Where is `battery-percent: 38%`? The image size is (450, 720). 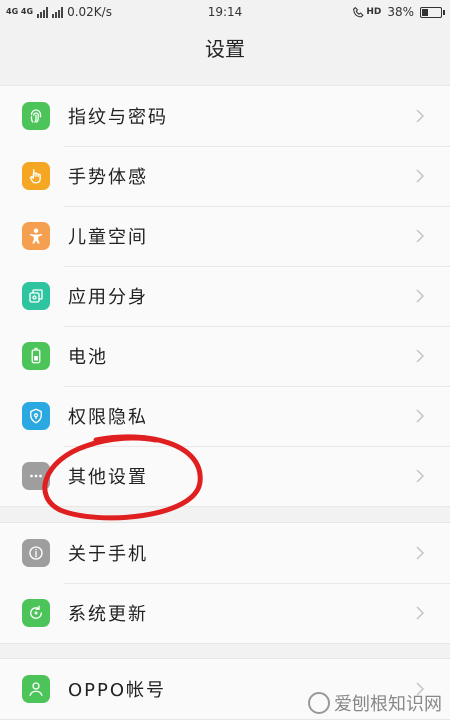 battery-percent: 38% is located at coordinates (400, 12).